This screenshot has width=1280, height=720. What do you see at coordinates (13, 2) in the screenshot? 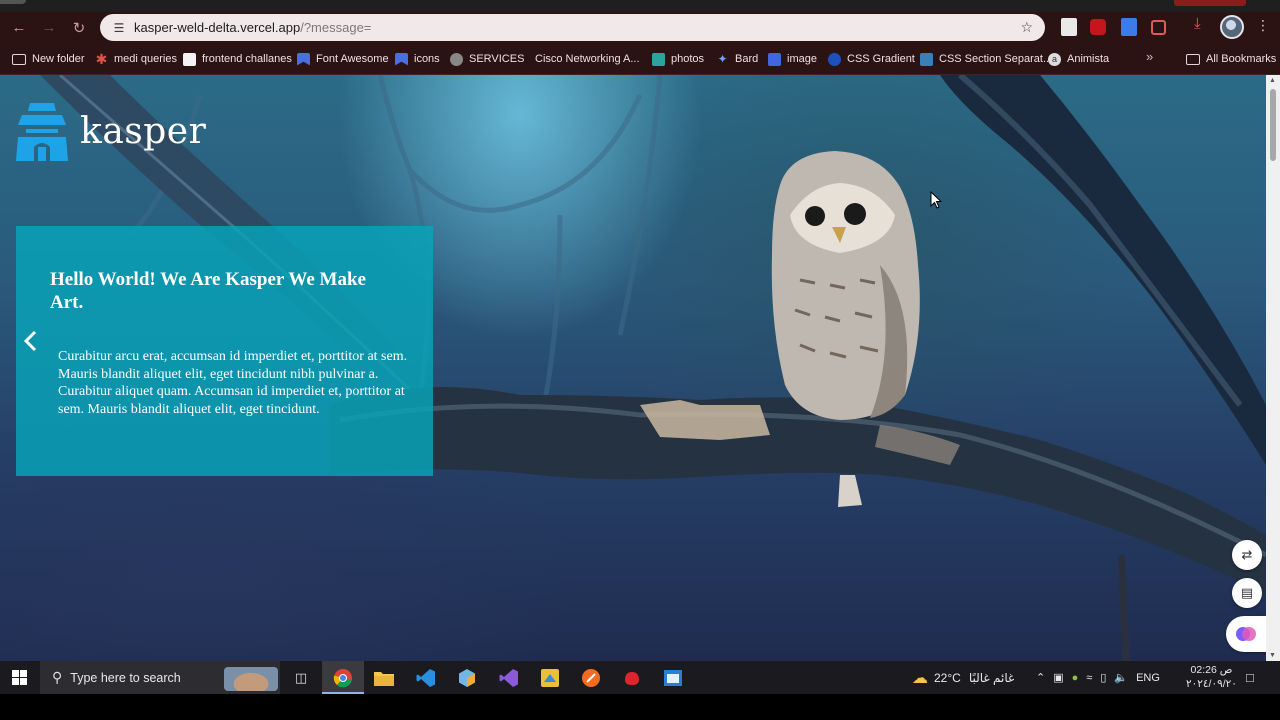
I see `tab-indicator` at bounding box center [13, 2].